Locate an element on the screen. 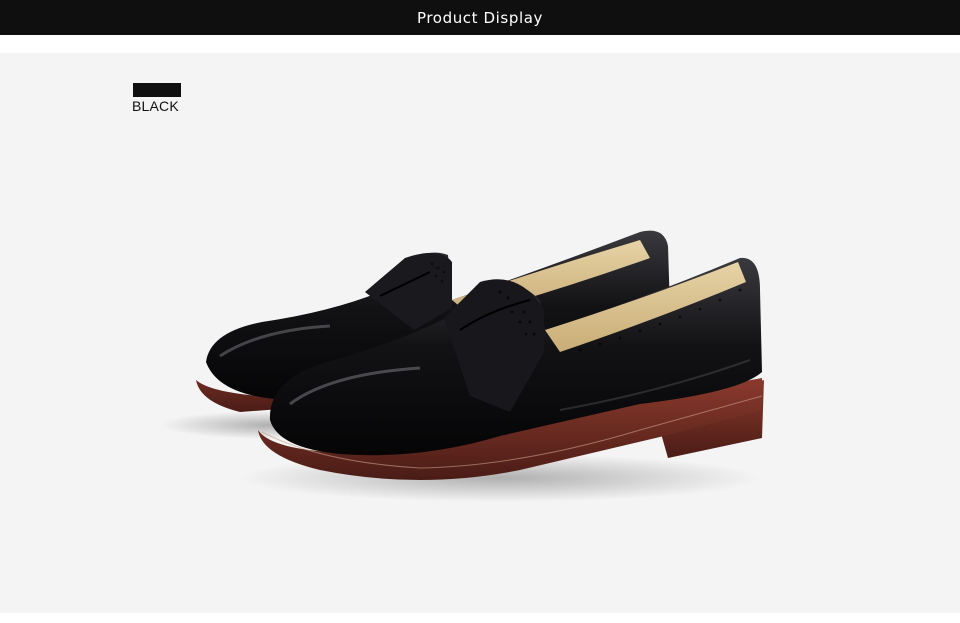 This screenshot has height=623, width=960. header-bar: Product Display is located at coordinates (480, 17).